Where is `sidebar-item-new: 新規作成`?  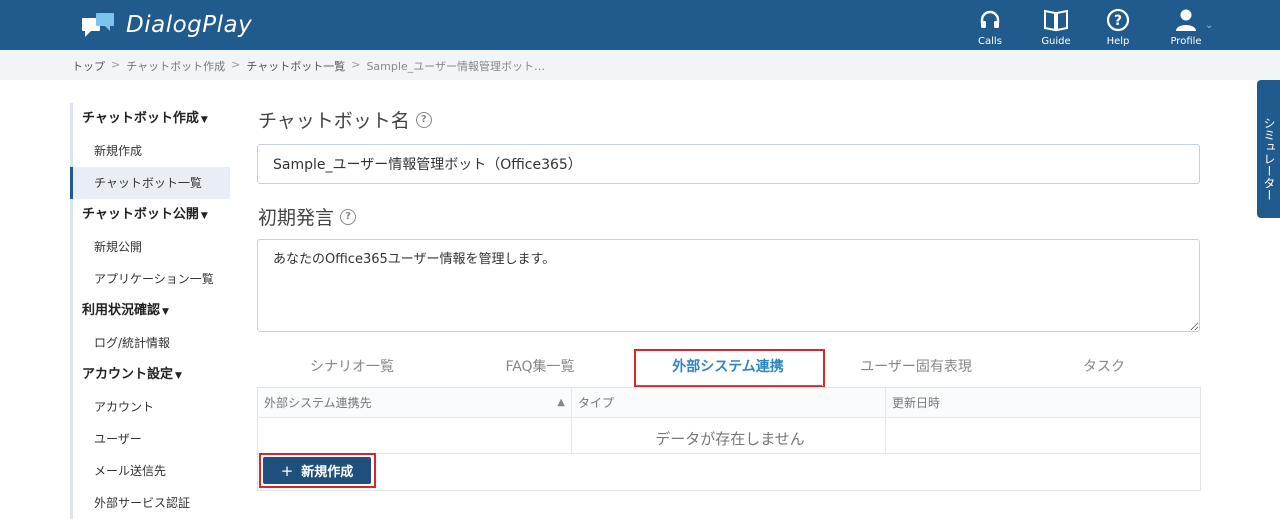 sidebar-item-new: 新規作成 is located at coordinates (151, 151).